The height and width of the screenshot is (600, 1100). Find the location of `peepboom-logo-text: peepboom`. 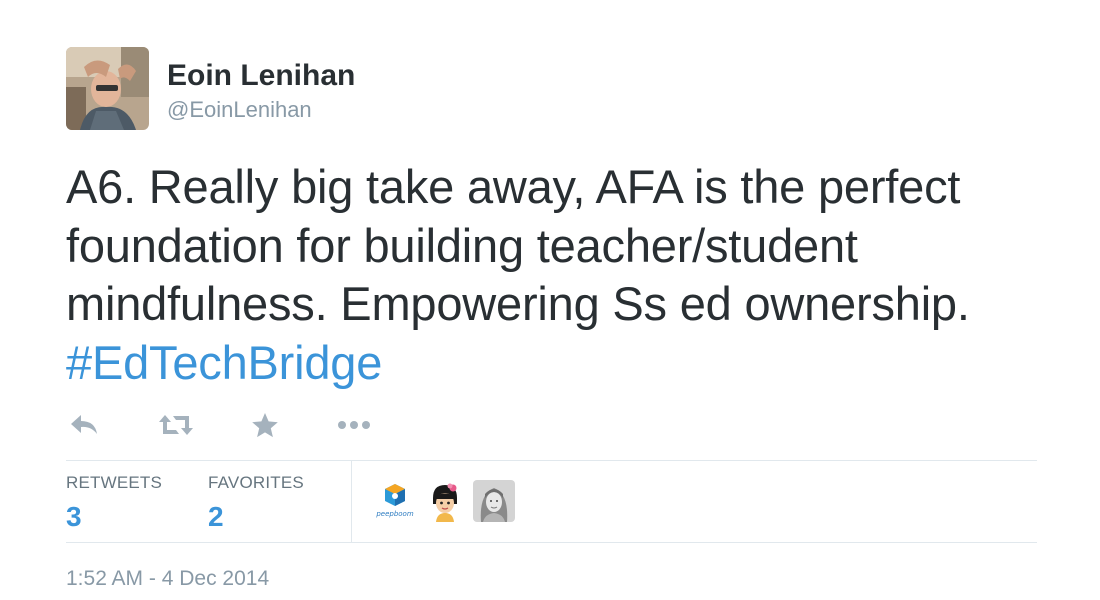

peepboom-logo-text: peepboom is located at coordinates (394, 514).